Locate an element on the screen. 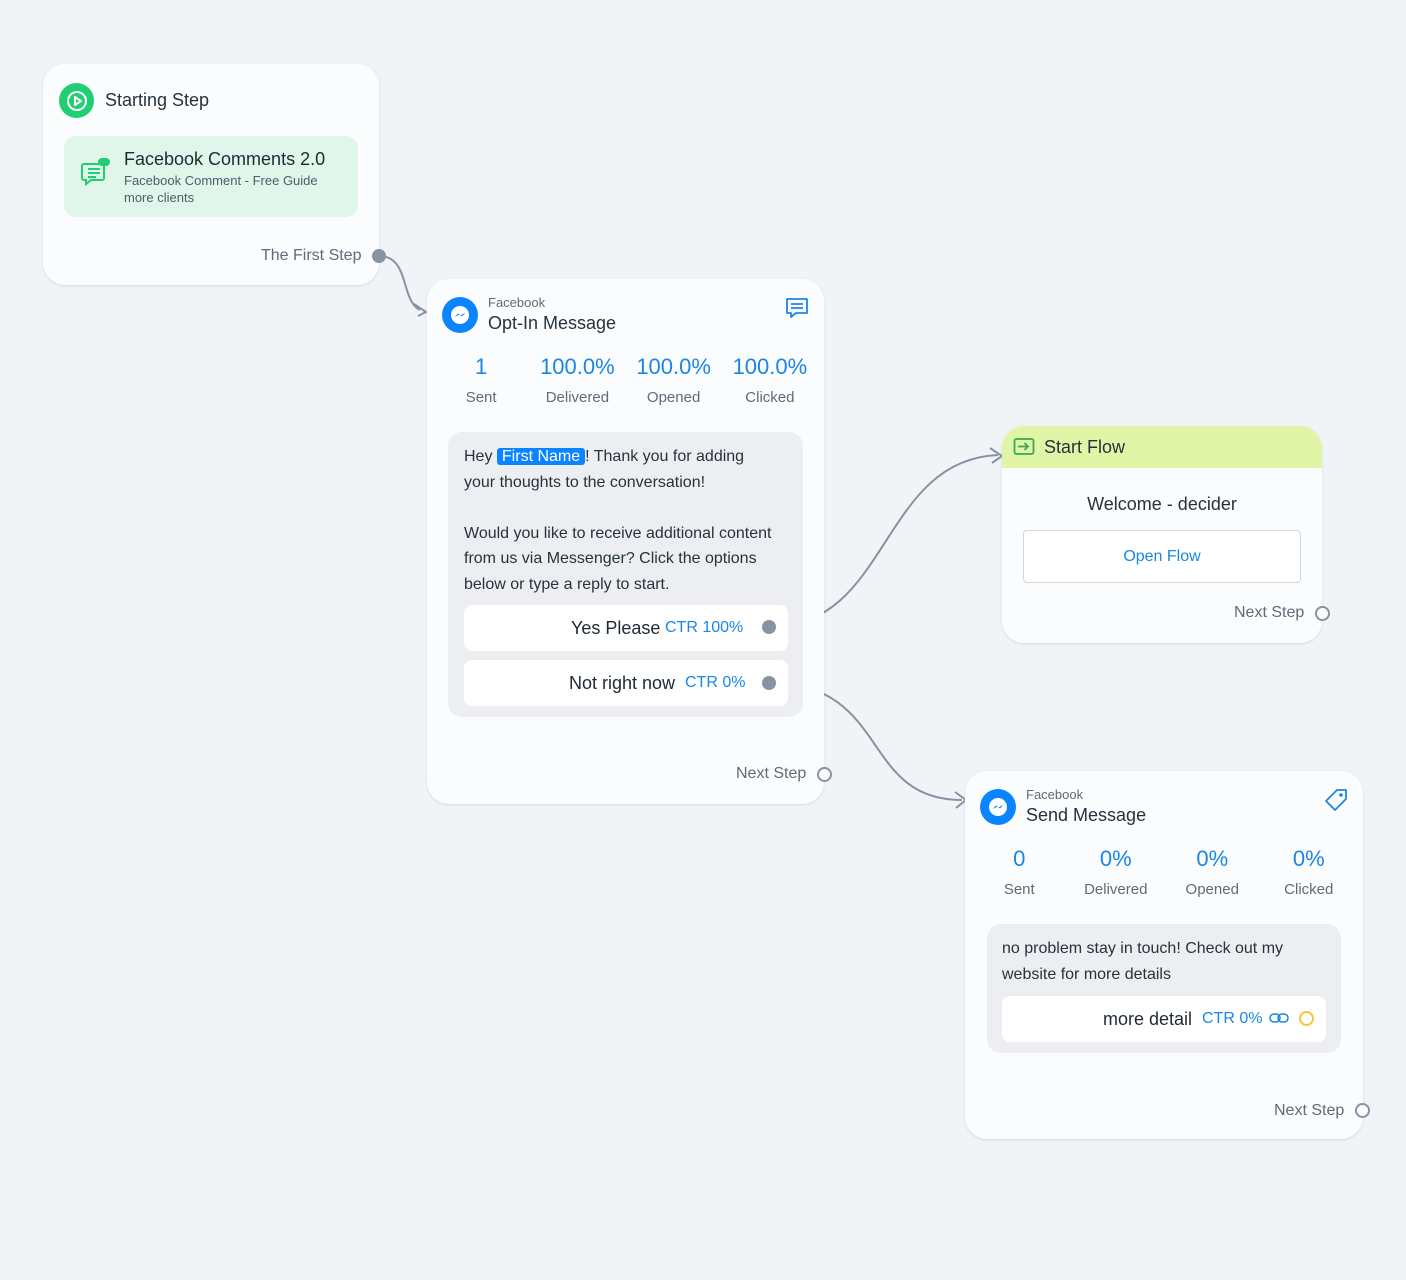 The height and width of the screenshot is (1280, 1406). ctr-more-details: CTR 0% is located at coordinates (1232, 1018).